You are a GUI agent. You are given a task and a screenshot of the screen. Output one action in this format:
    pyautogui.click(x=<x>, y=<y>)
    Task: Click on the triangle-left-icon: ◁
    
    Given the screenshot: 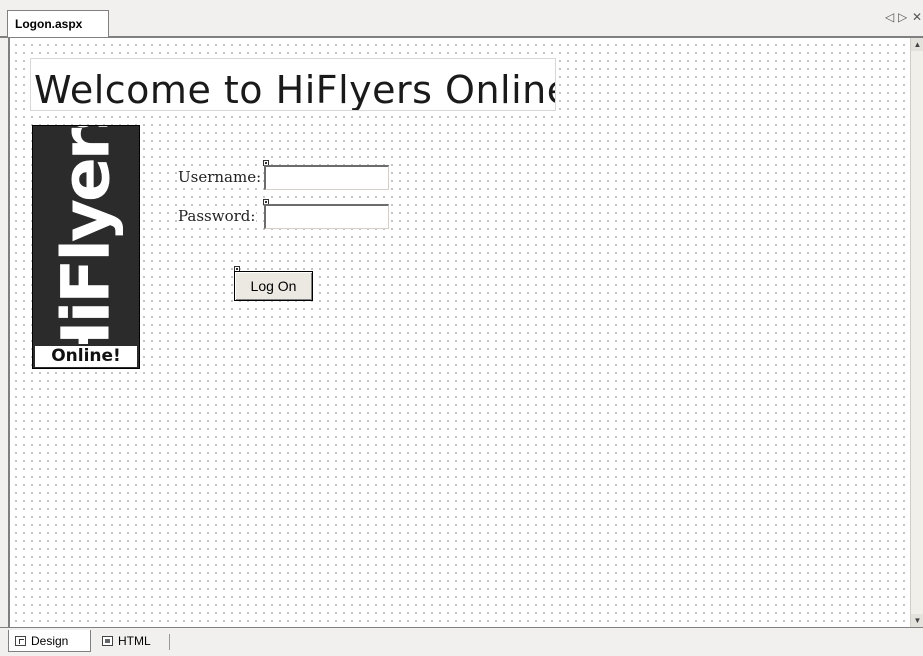 What is the action you would take?
    pyautogui.click(x=889, y=17)
    